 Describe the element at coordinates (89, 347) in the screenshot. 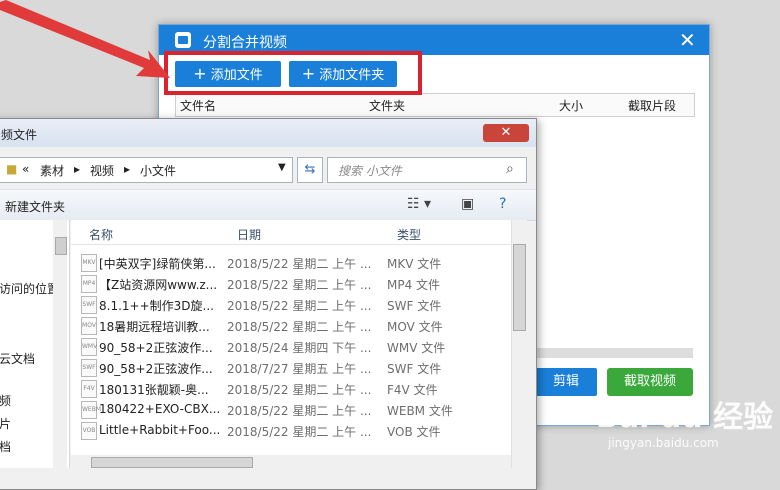

I see `file-icon: WMV` at that location.